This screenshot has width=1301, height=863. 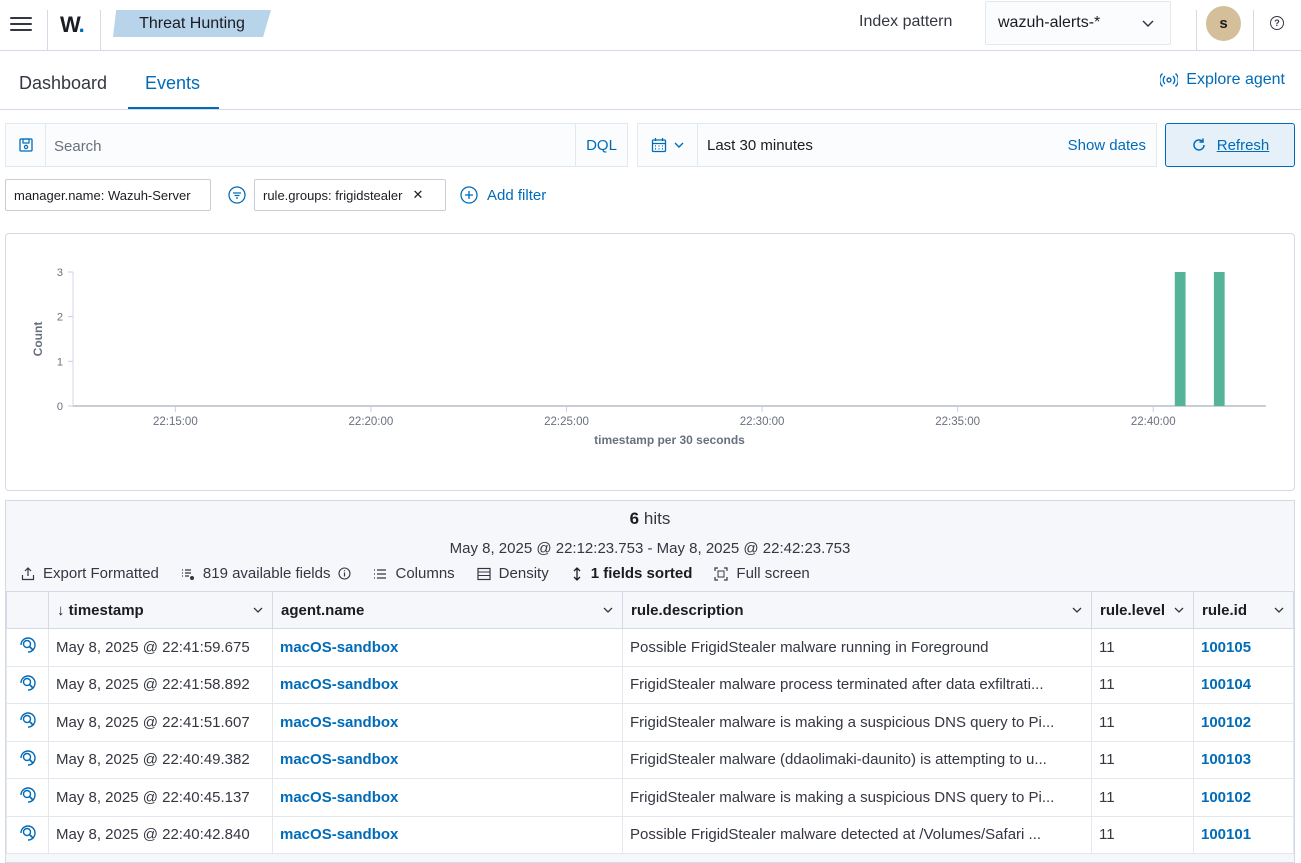 I want to click on cell-timestamp: May 8, 2025 @ 22:40:45.137, so click(x=160, y=797).